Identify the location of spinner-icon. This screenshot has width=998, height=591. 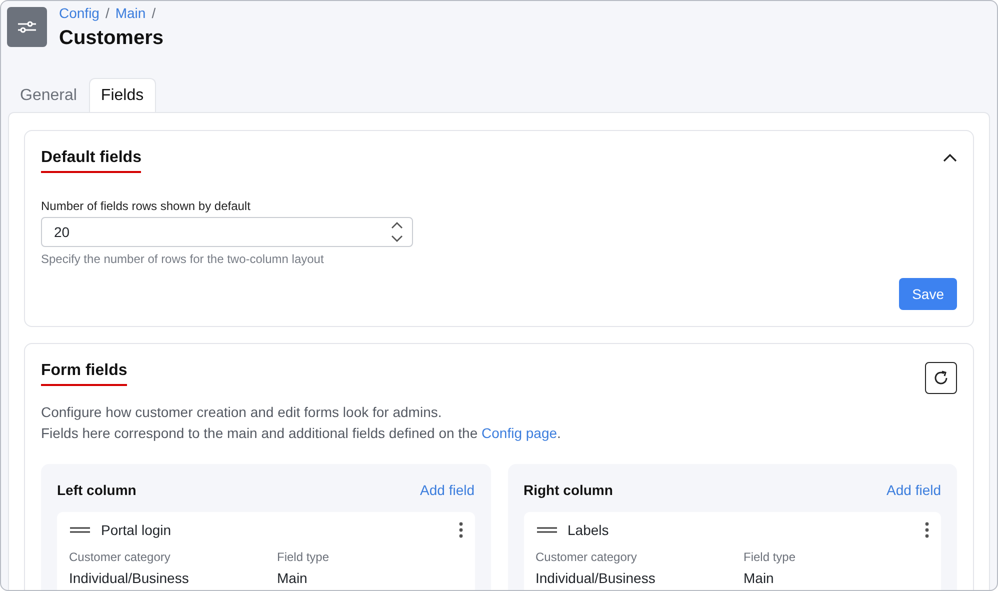
(397, 232).